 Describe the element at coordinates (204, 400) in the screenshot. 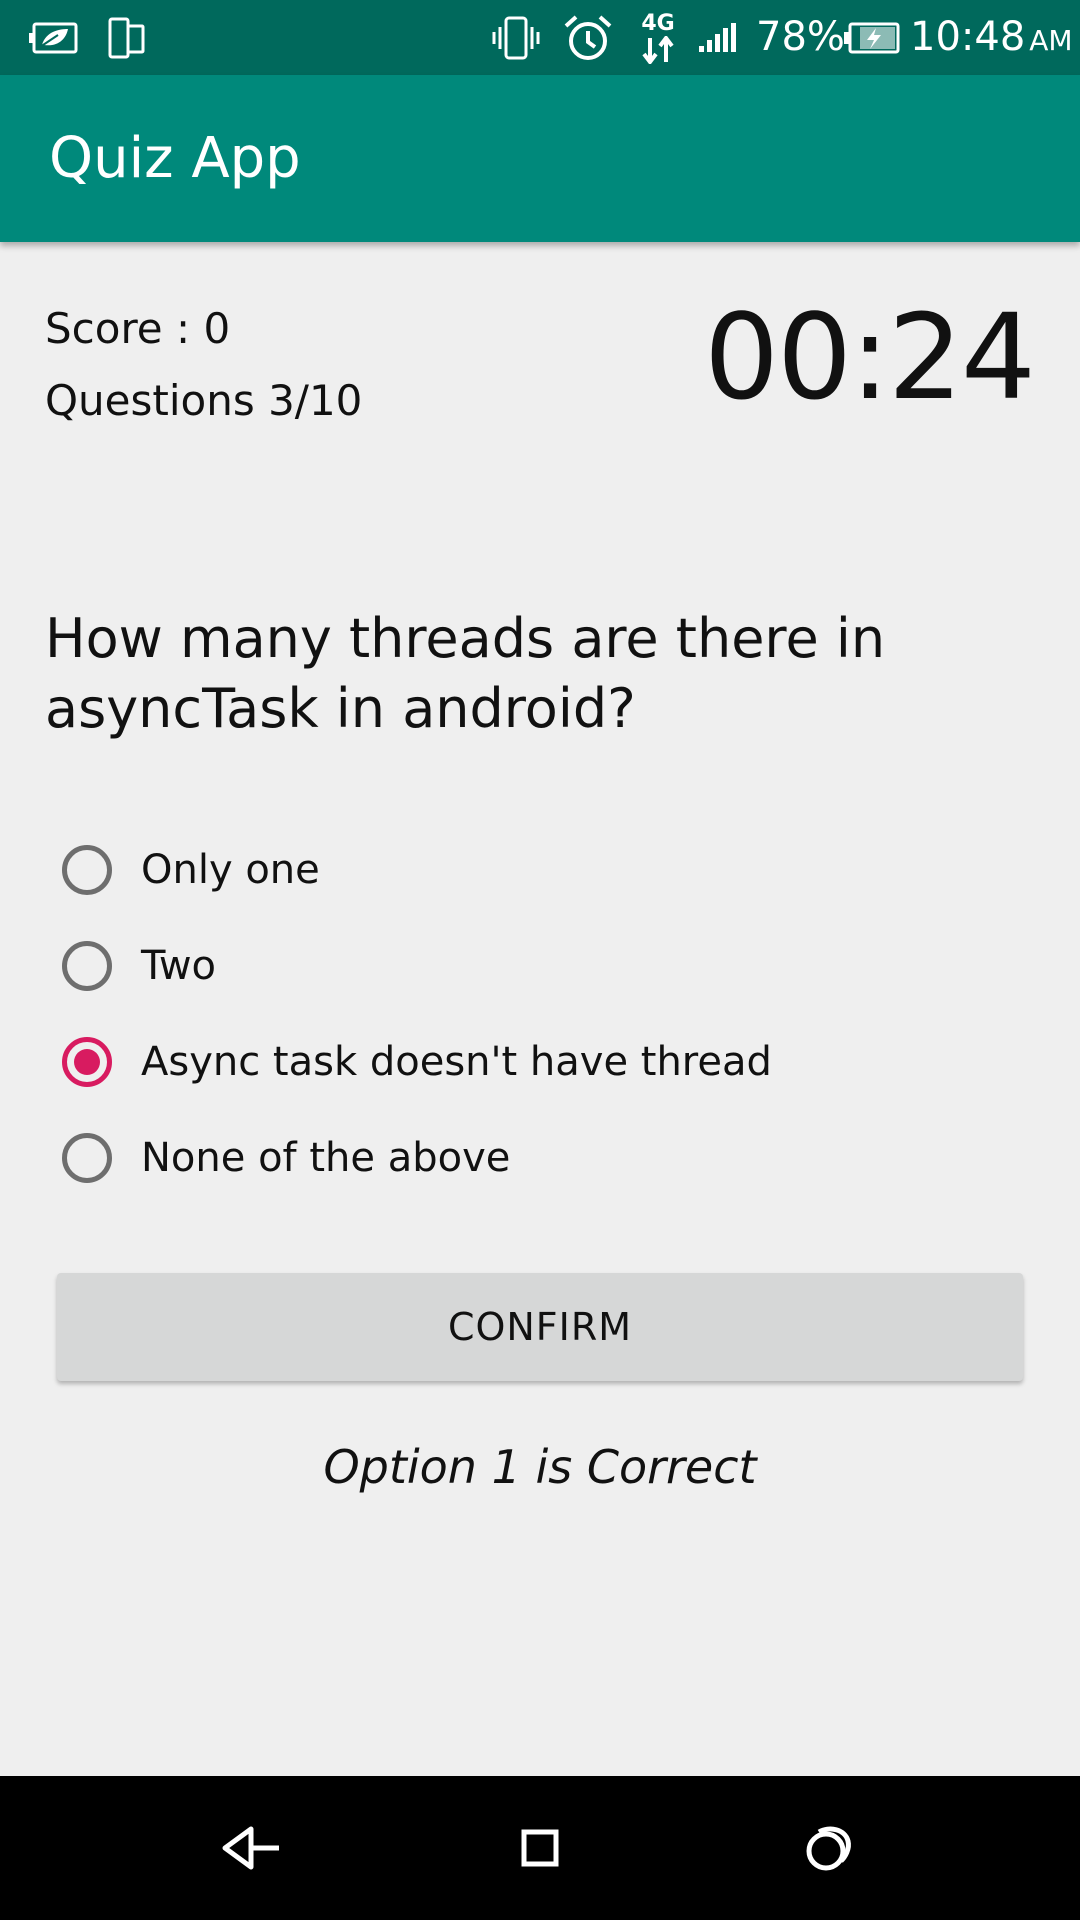

I see `question-count-text: Questions 3/10` at that location.